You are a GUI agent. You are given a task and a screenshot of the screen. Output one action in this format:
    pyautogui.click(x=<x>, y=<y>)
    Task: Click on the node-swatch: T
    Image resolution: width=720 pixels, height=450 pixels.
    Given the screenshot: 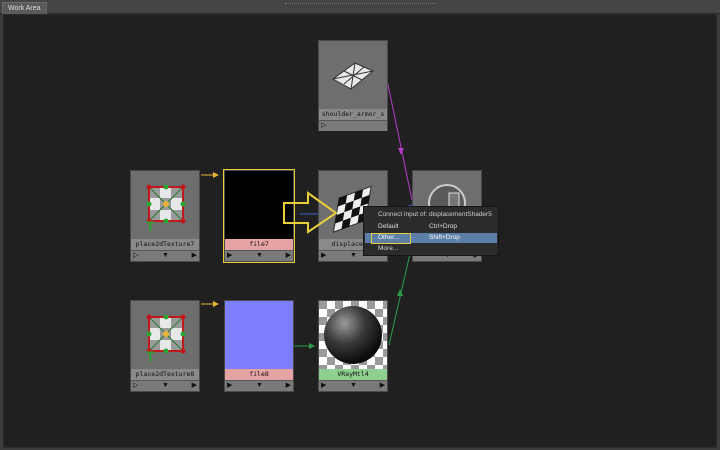 What is the action you would take?
    pyautogui.click(x=165, y=335)
    